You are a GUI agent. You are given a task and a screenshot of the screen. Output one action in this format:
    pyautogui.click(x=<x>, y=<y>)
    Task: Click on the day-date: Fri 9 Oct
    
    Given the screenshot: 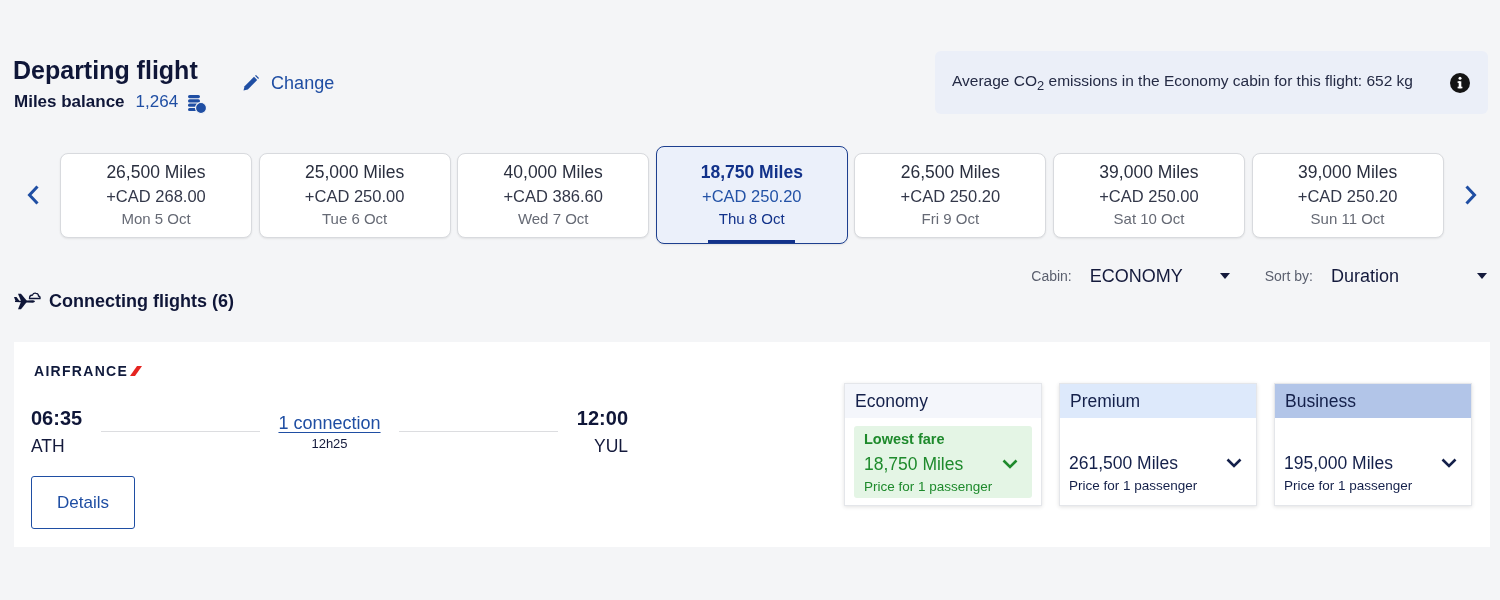 What is the action you would take?
    pyautogui.click(x=950, y=219)
    